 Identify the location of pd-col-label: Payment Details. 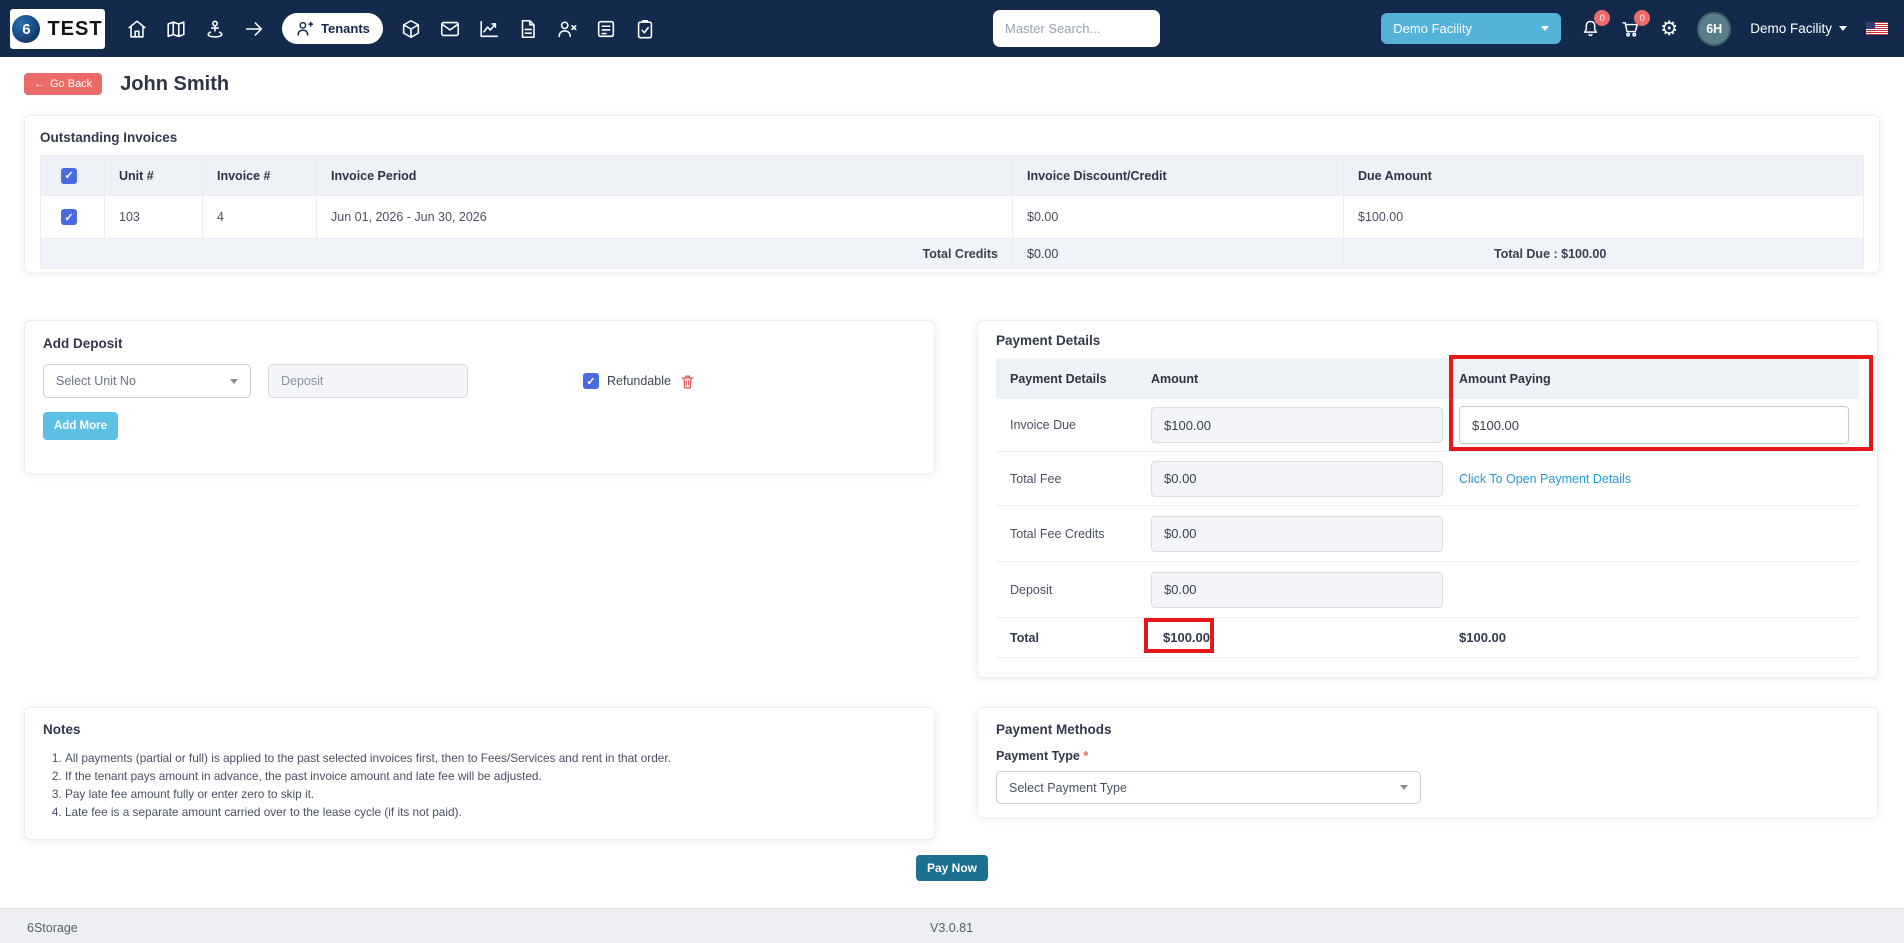
(1058, 378).